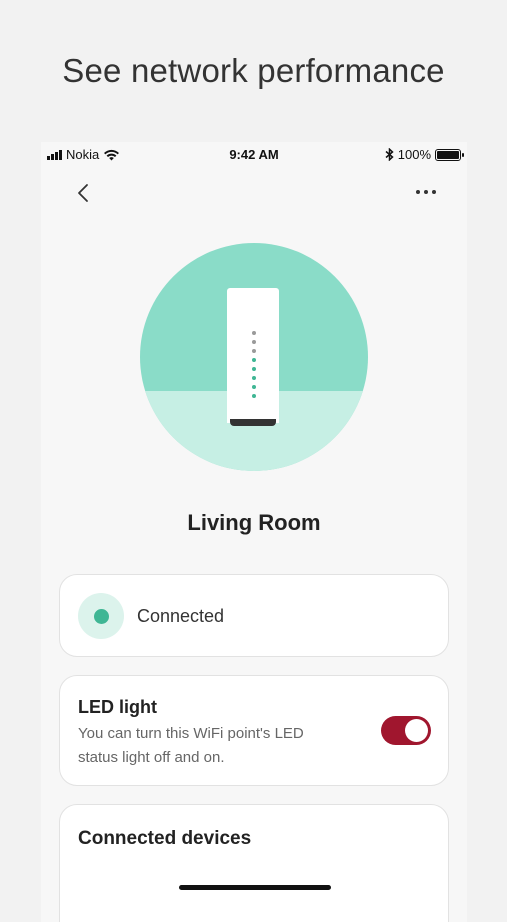 Image resolution: width=507 pixels, height=922 pixels. Describe the element at coordinates (254, 364) in the screenshot. I see `router-led-dots` at that location.